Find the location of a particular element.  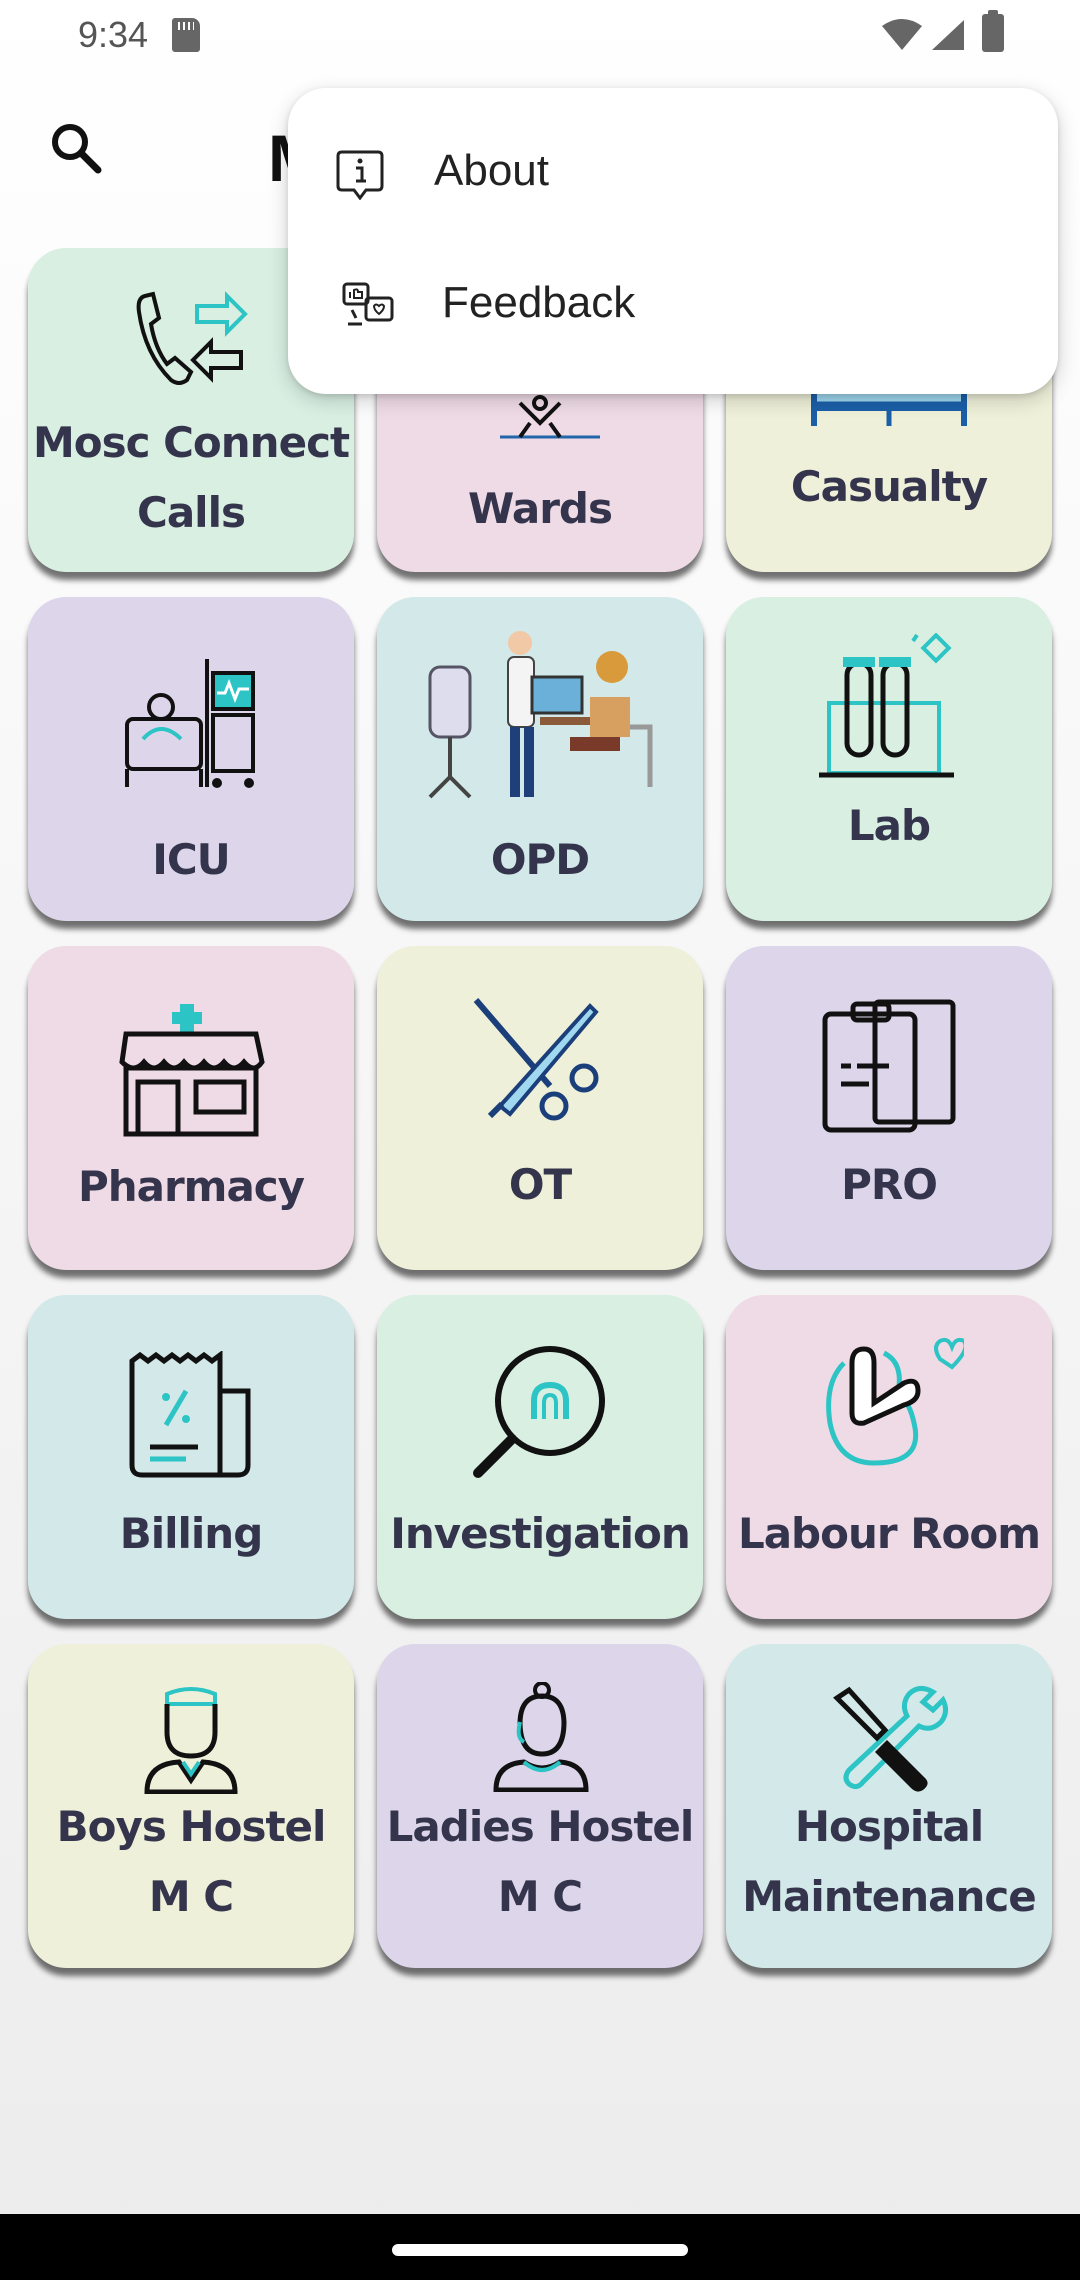

overflow-menu: About Feedback is located at coordinates (673, 241).